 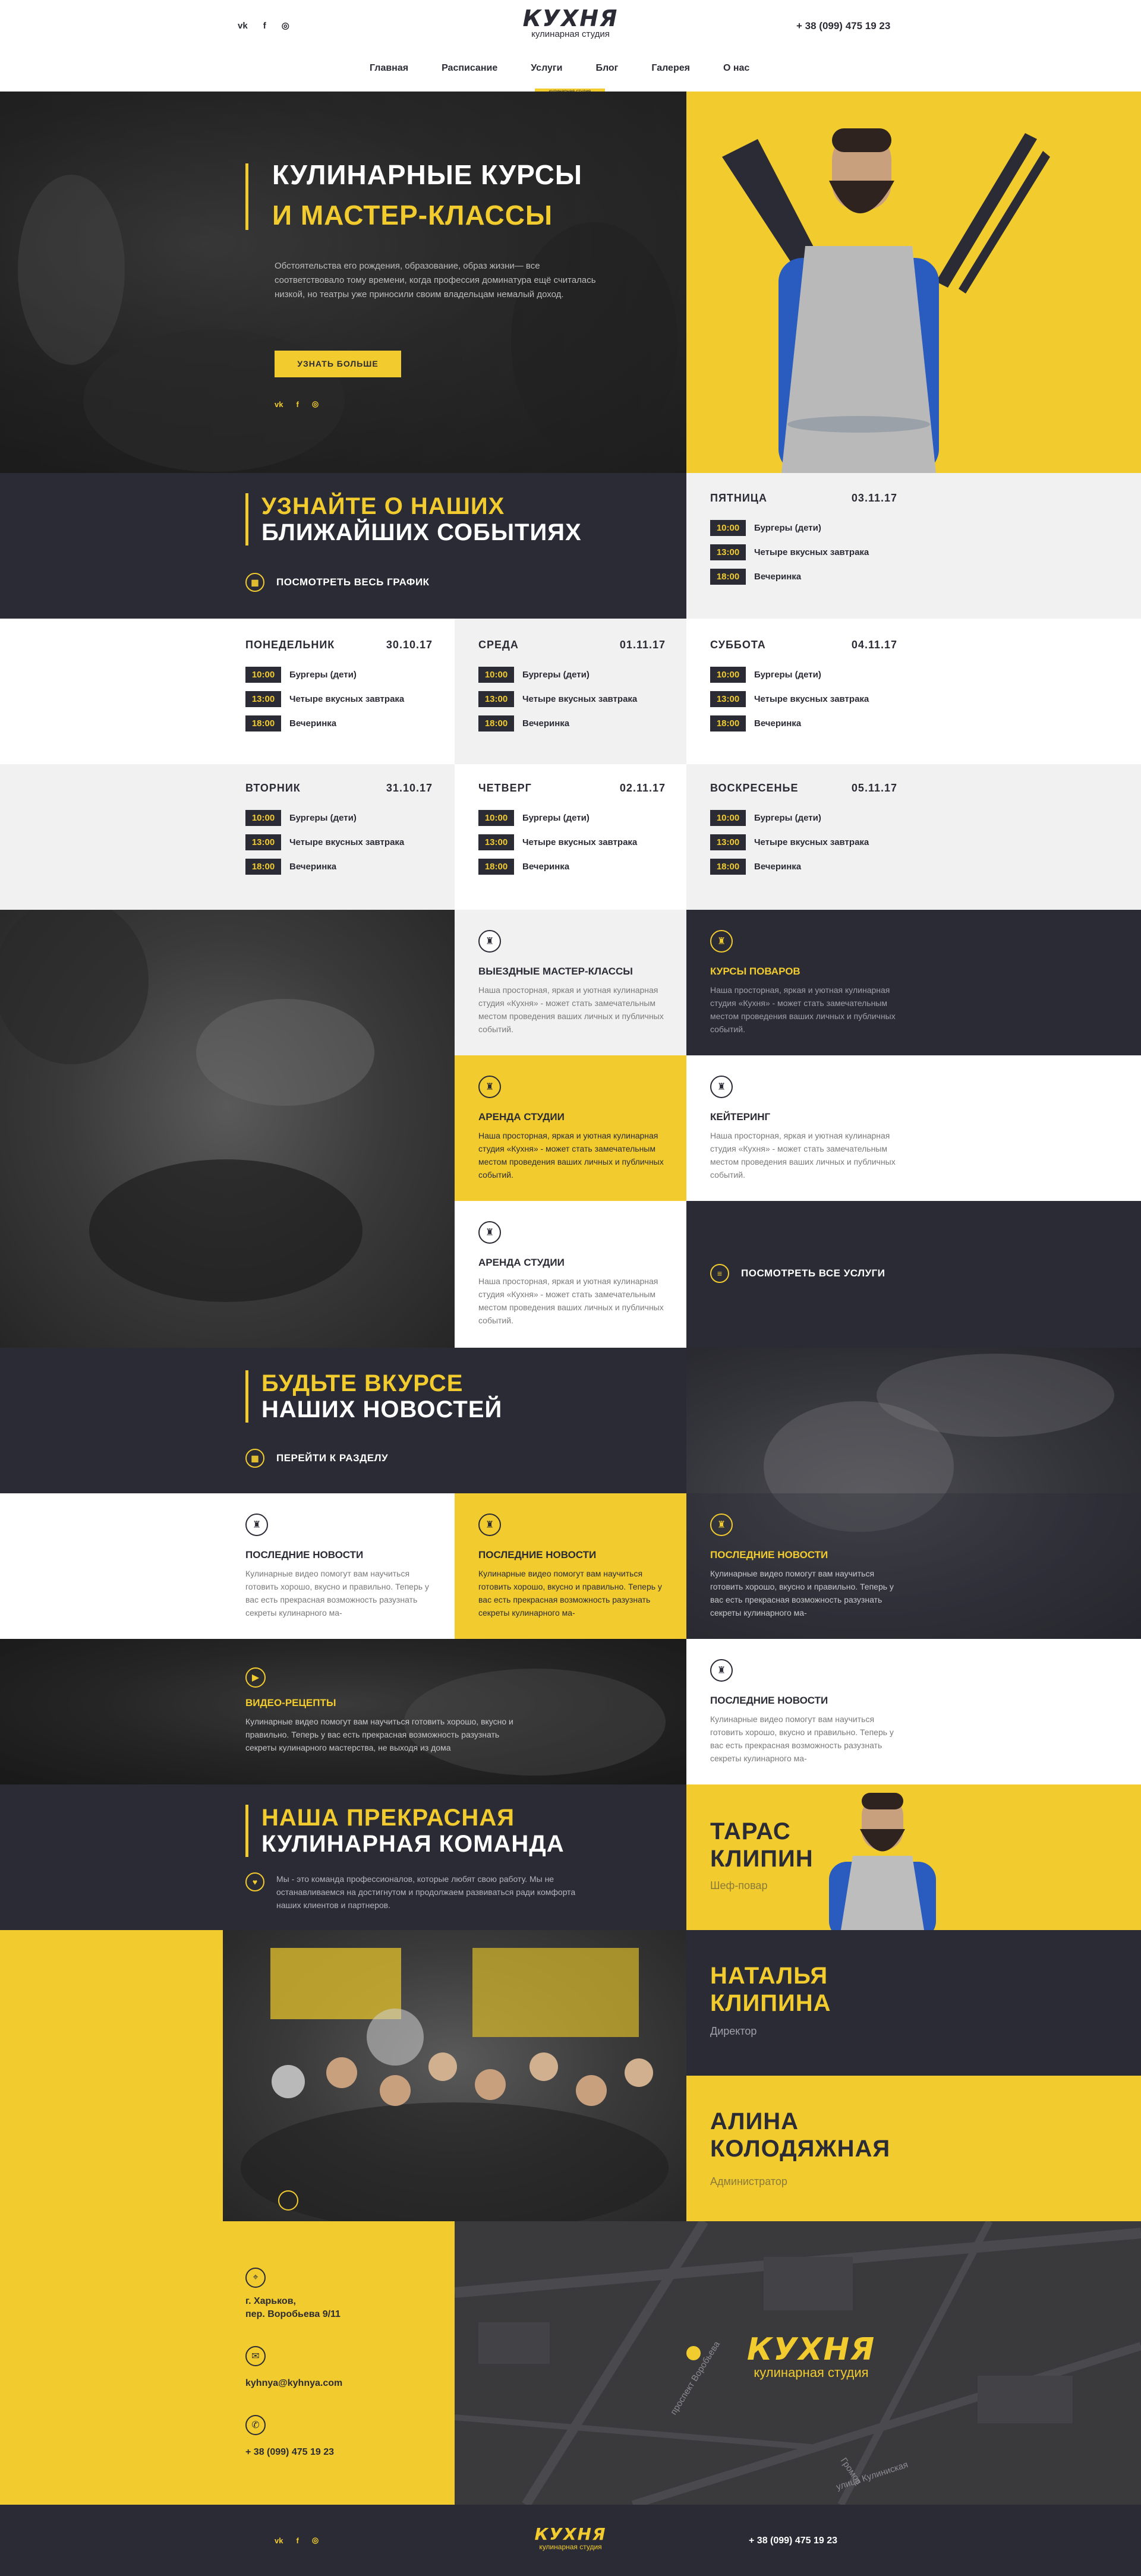 What do you see at coordinates (874, 498) in the screenshot?
I see `day-date: 03.11.17` at bounding box center [874, 498].